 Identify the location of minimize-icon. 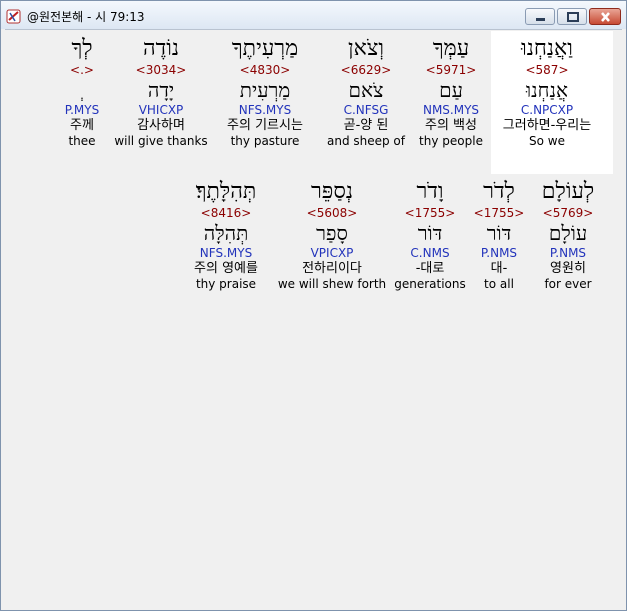
(540, 19).